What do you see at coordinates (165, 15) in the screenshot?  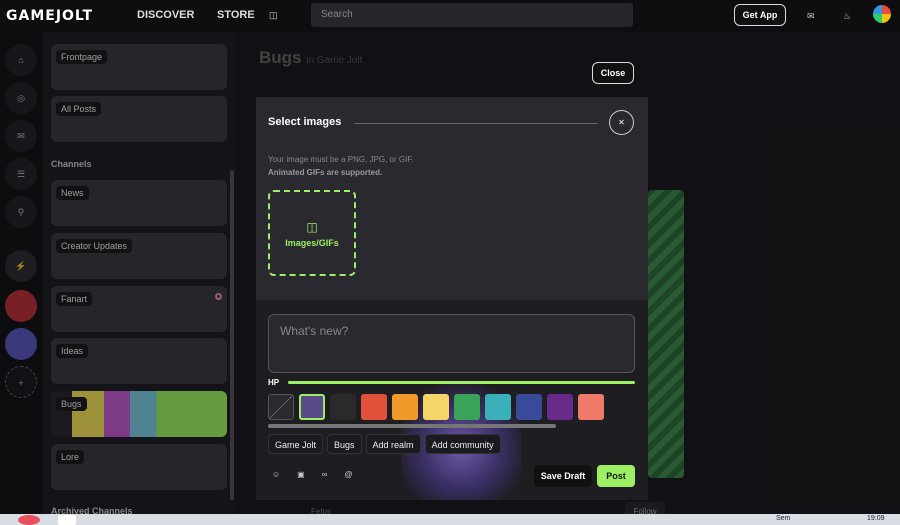 I see `discover-link: DISCOVER` at bounding box center [165, 15].